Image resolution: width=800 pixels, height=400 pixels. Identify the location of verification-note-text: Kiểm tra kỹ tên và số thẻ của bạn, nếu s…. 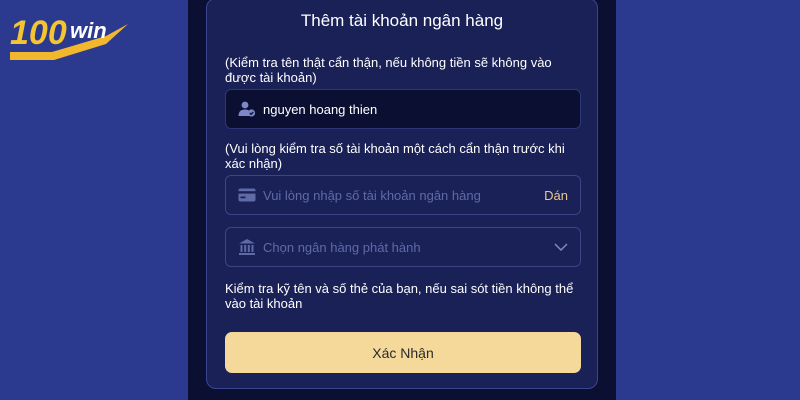
(399, 296).